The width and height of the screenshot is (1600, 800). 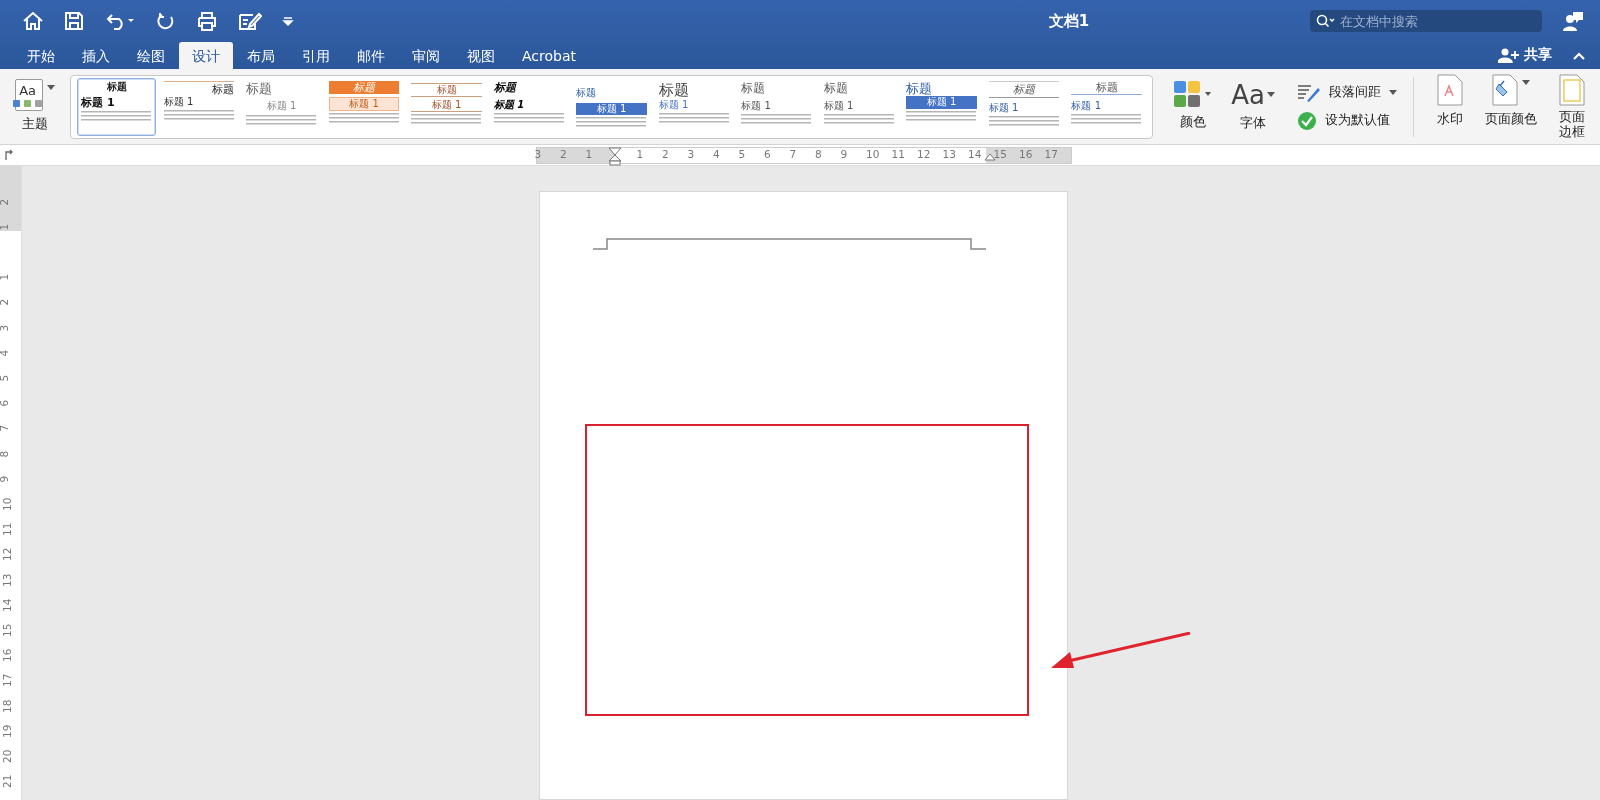 What do you see at coordinates (33, 21) in the screenshot?
I see `home-icon` at bounding box center [33, 21].